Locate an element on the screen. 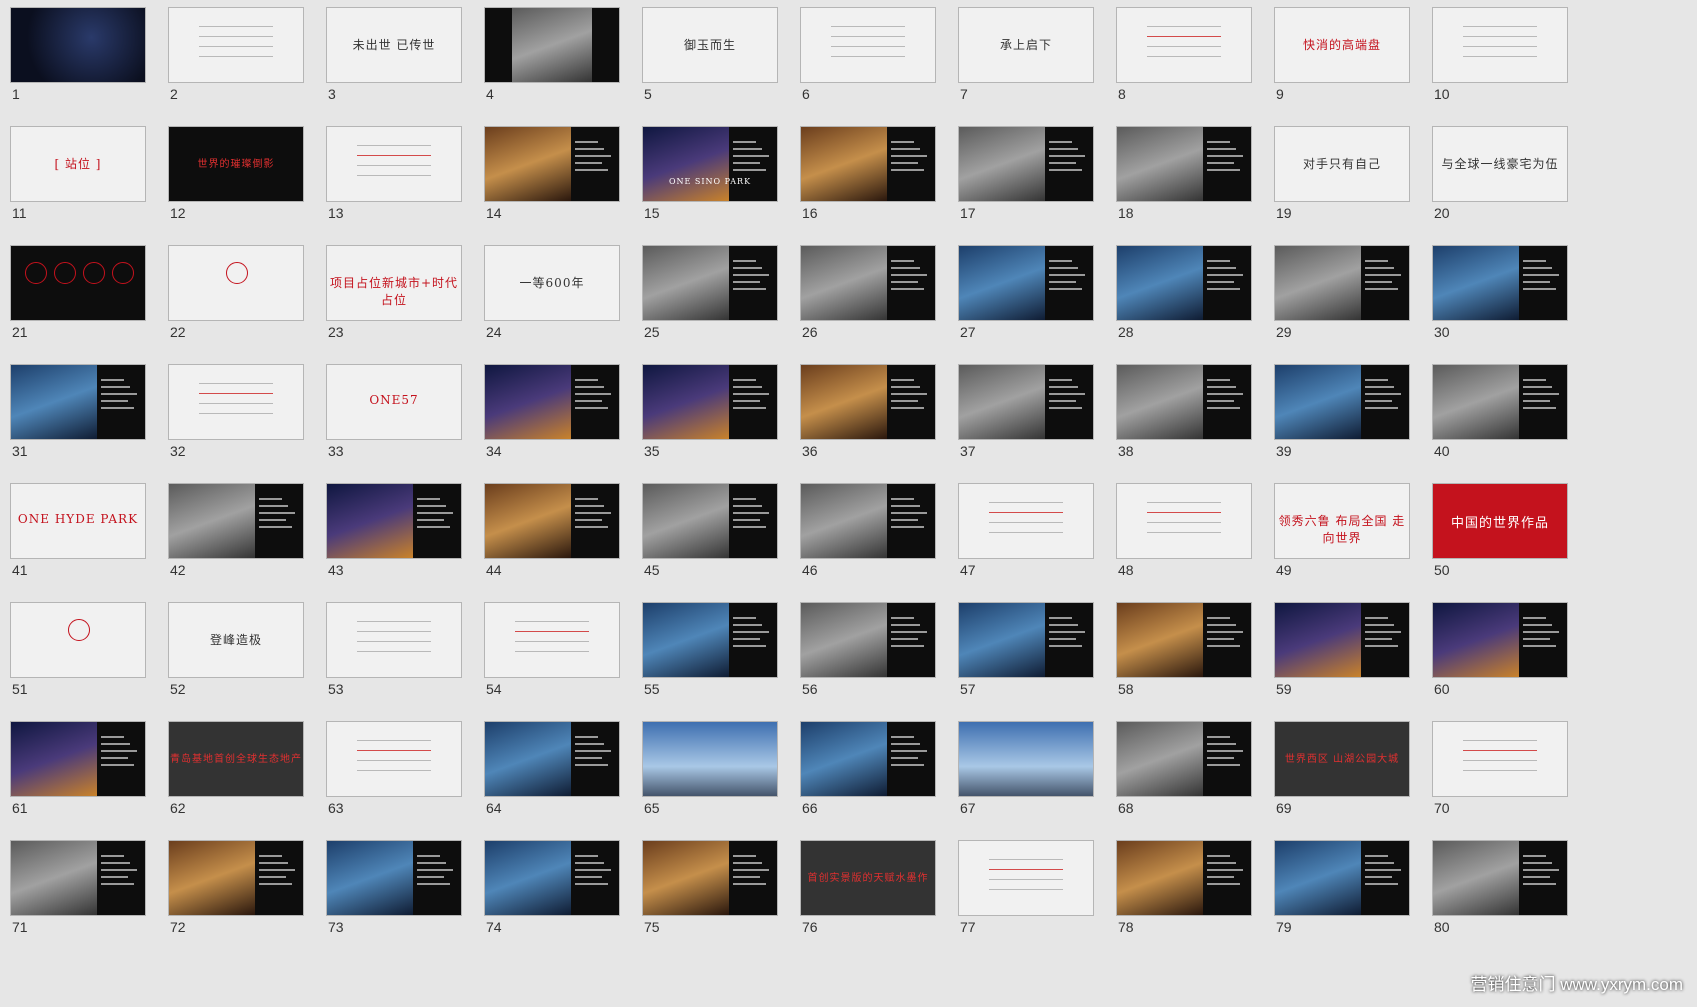  slide-thumbnail-9: 快消的高端盘 9 is located at coordinates (1342, 67).